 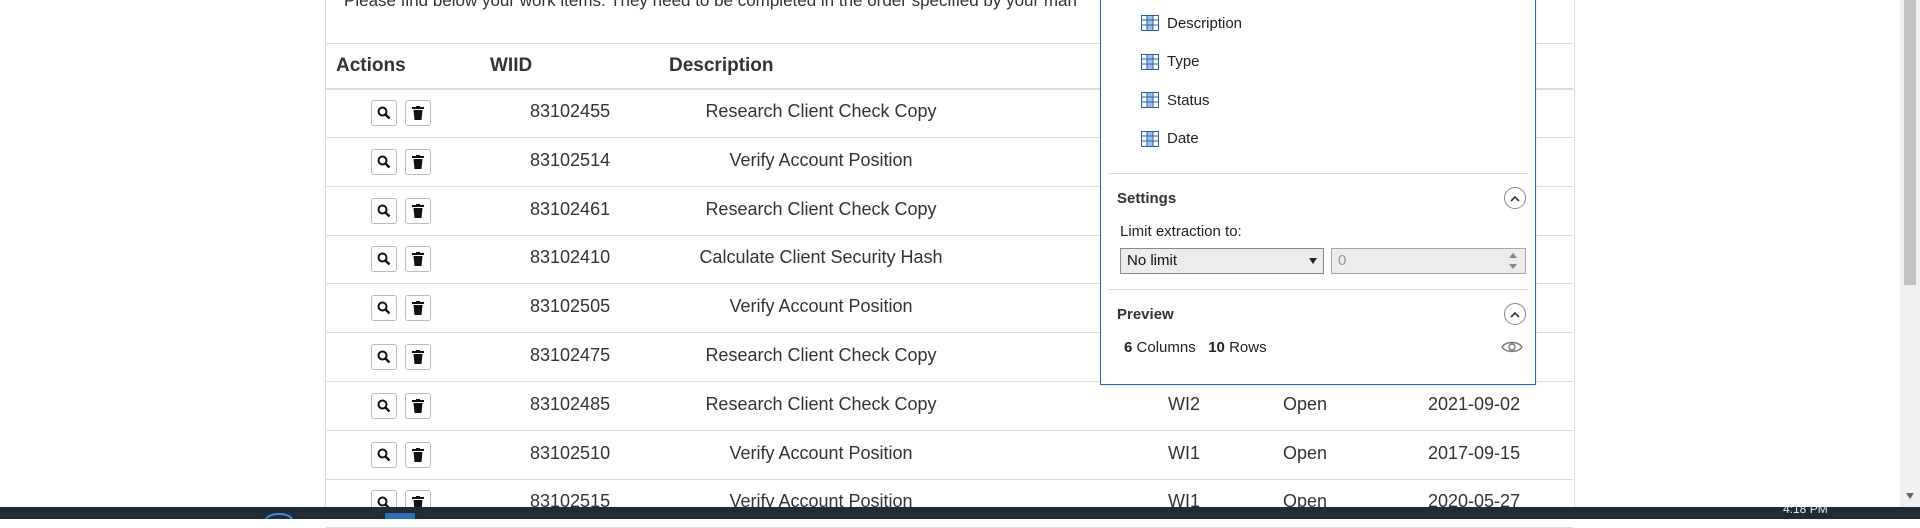 What do you see at coordinates (279, 516) in the screenshot?
I see `browser-icon` at bounding box center [279, 516].